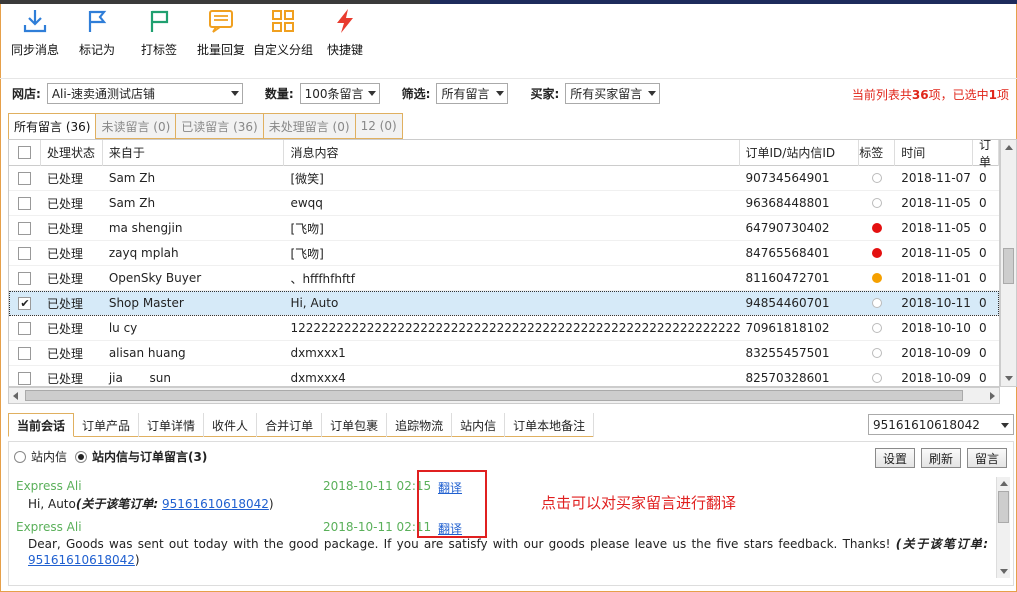 The image size is (1017, 592). What do you see at coordinates (159, 36) in the screenshot?
I see `tag-button: 打标签` at bounding box center [159, 36].